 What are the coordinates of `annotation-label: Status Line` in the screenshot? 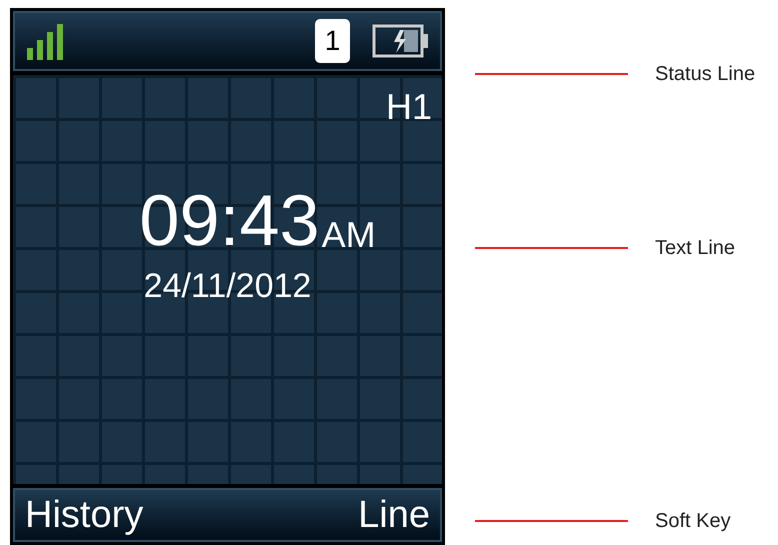 It's located at (705, 74).